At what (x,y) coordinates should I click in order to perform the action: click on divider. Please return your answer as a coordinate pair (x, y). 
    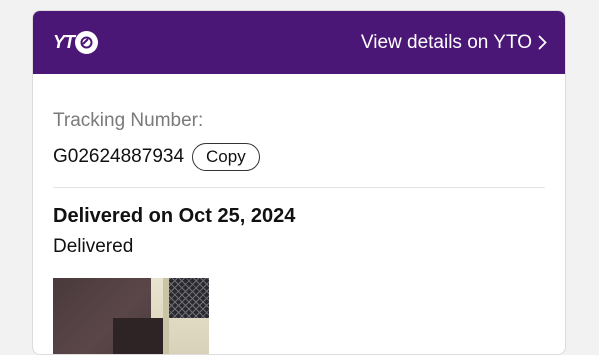
    Looking at the image, I should click on (299, 187).